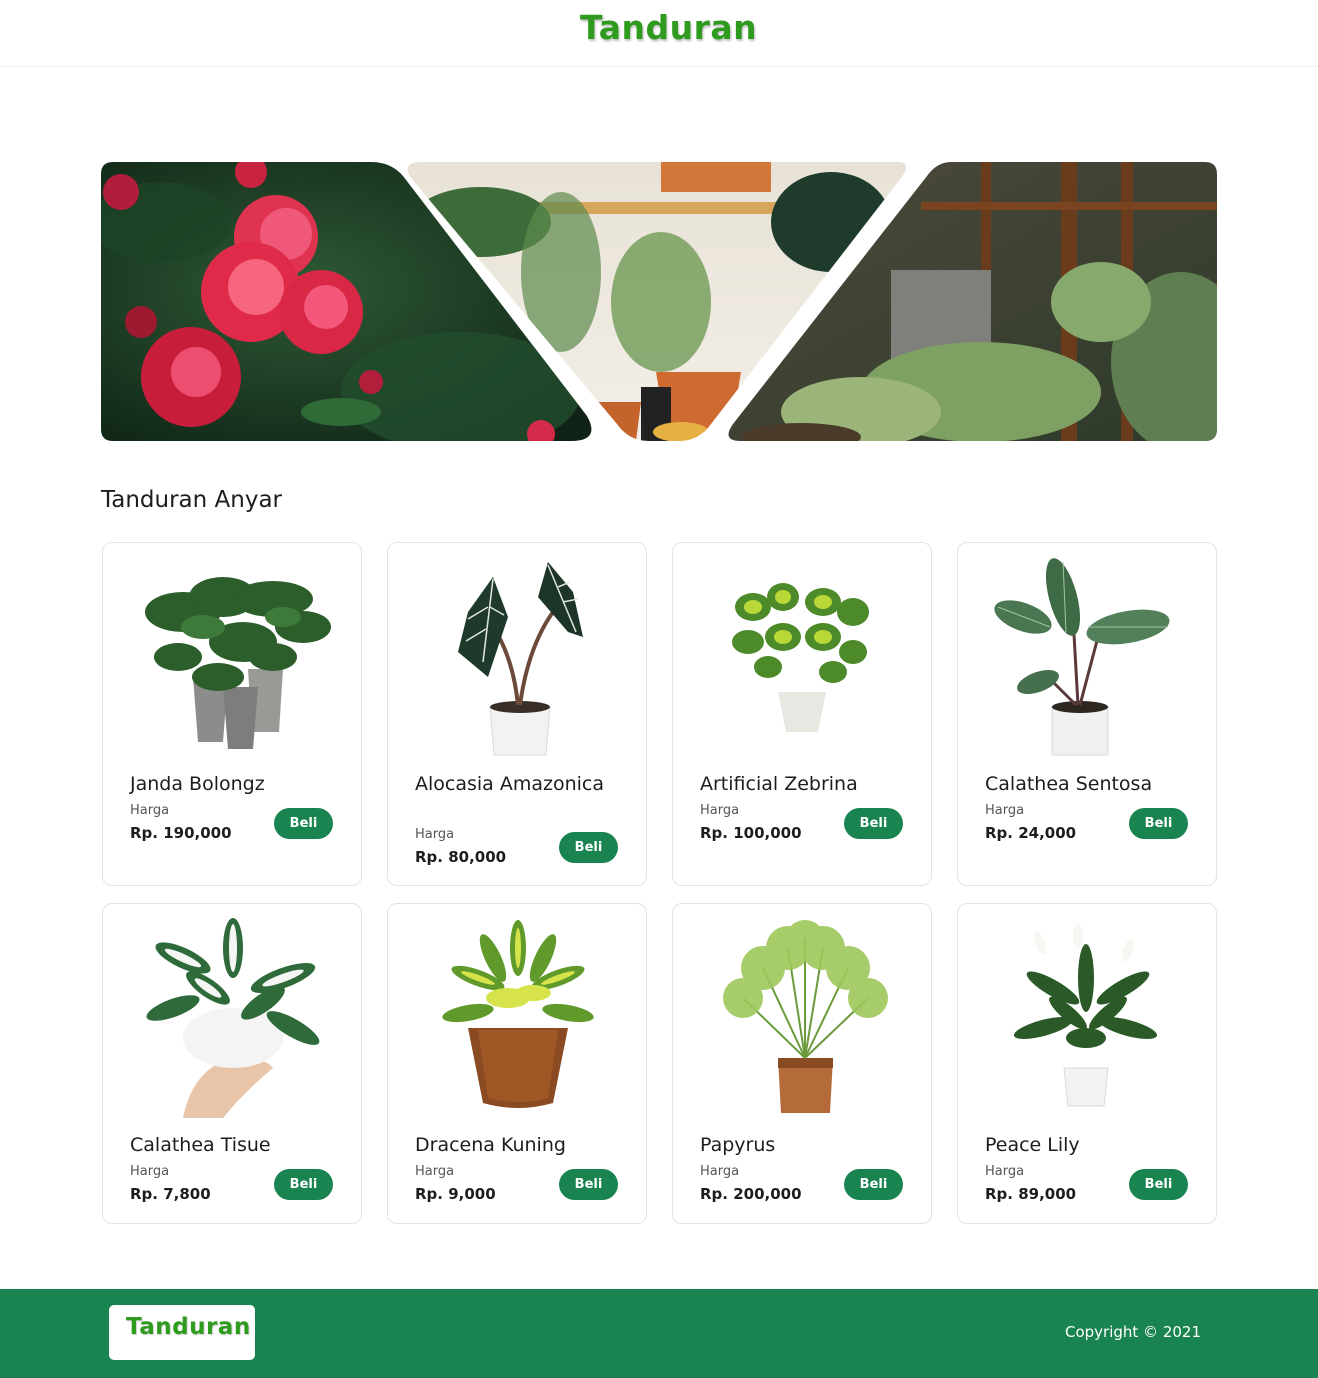  What do you see at coordinates (490, 1145) in the screenshot?
I see `product-name: Dracena Kuning` at bounding box center [490, 1145].